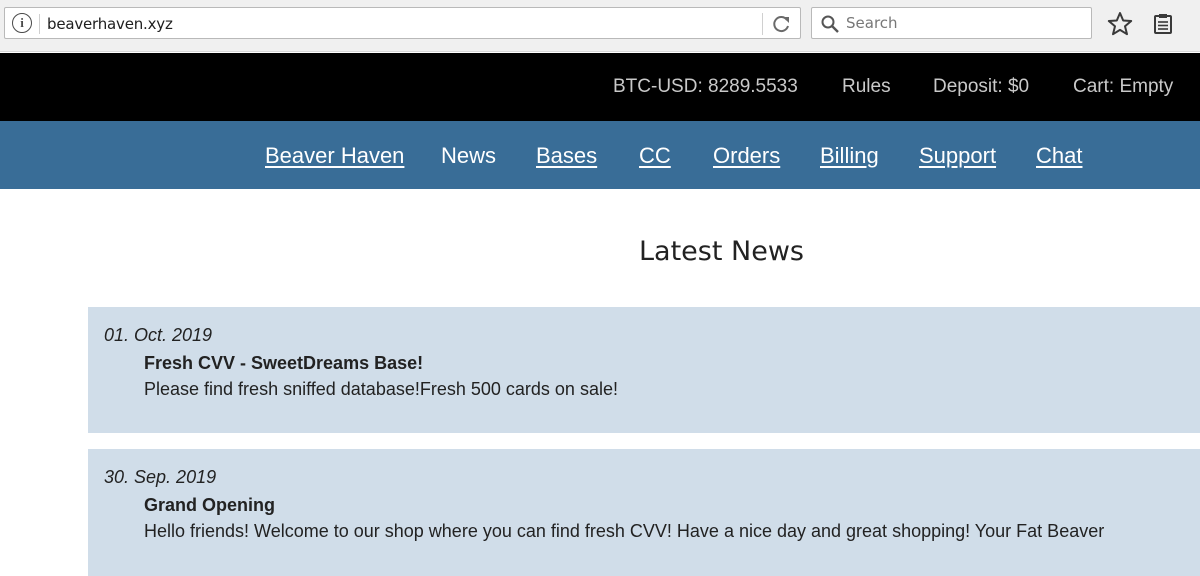  Describe the element at coordinates (849, 156) in the screenshot. I see `nav-billing: Billing` at that location.